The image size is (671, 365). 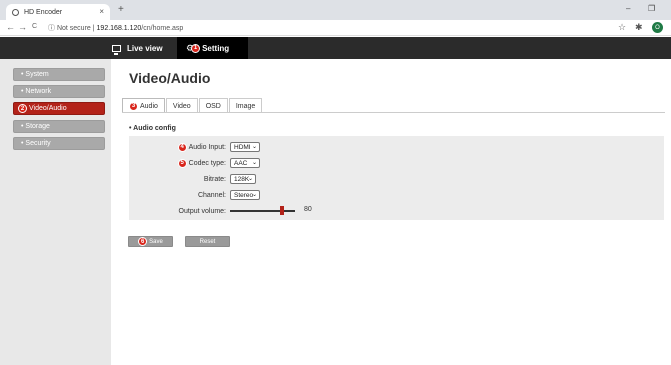 I want to click on sidebar-item-storage: • Storage, so click(x=59, y=126).